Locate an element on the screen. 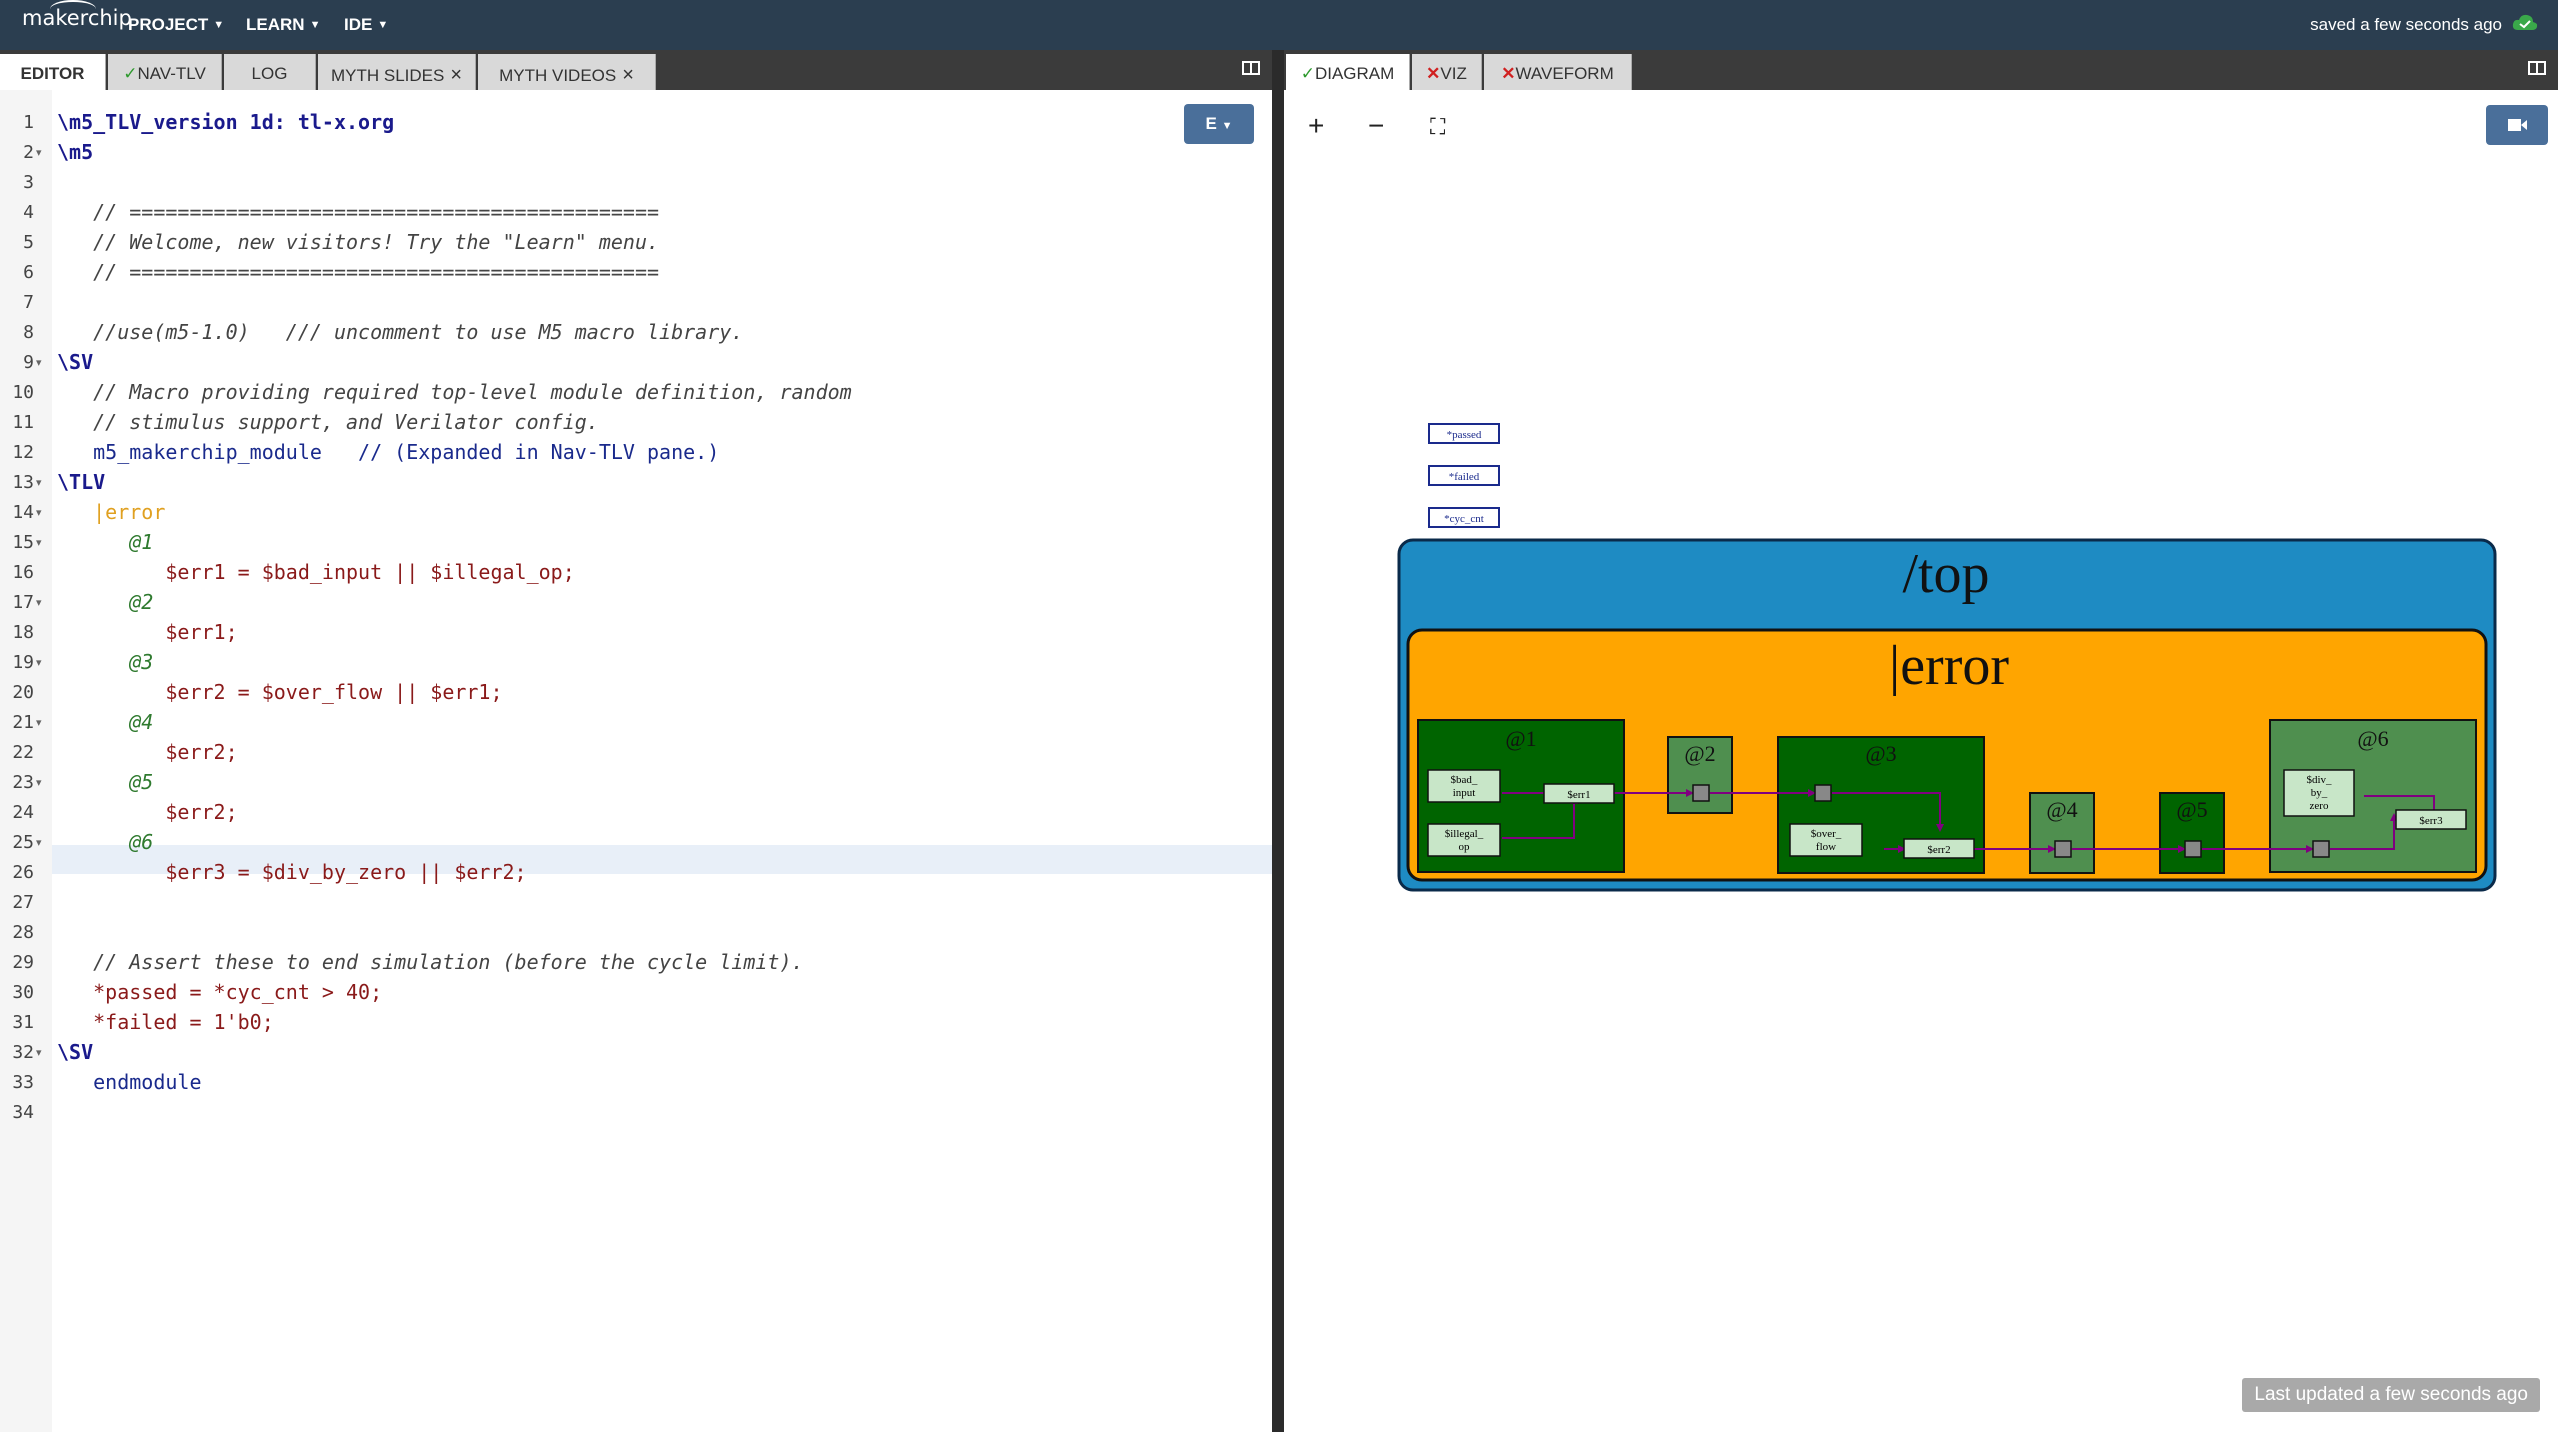 This screenshot has width=2558, height=1432. line-number: 4 is located at coordinates (28, 212).